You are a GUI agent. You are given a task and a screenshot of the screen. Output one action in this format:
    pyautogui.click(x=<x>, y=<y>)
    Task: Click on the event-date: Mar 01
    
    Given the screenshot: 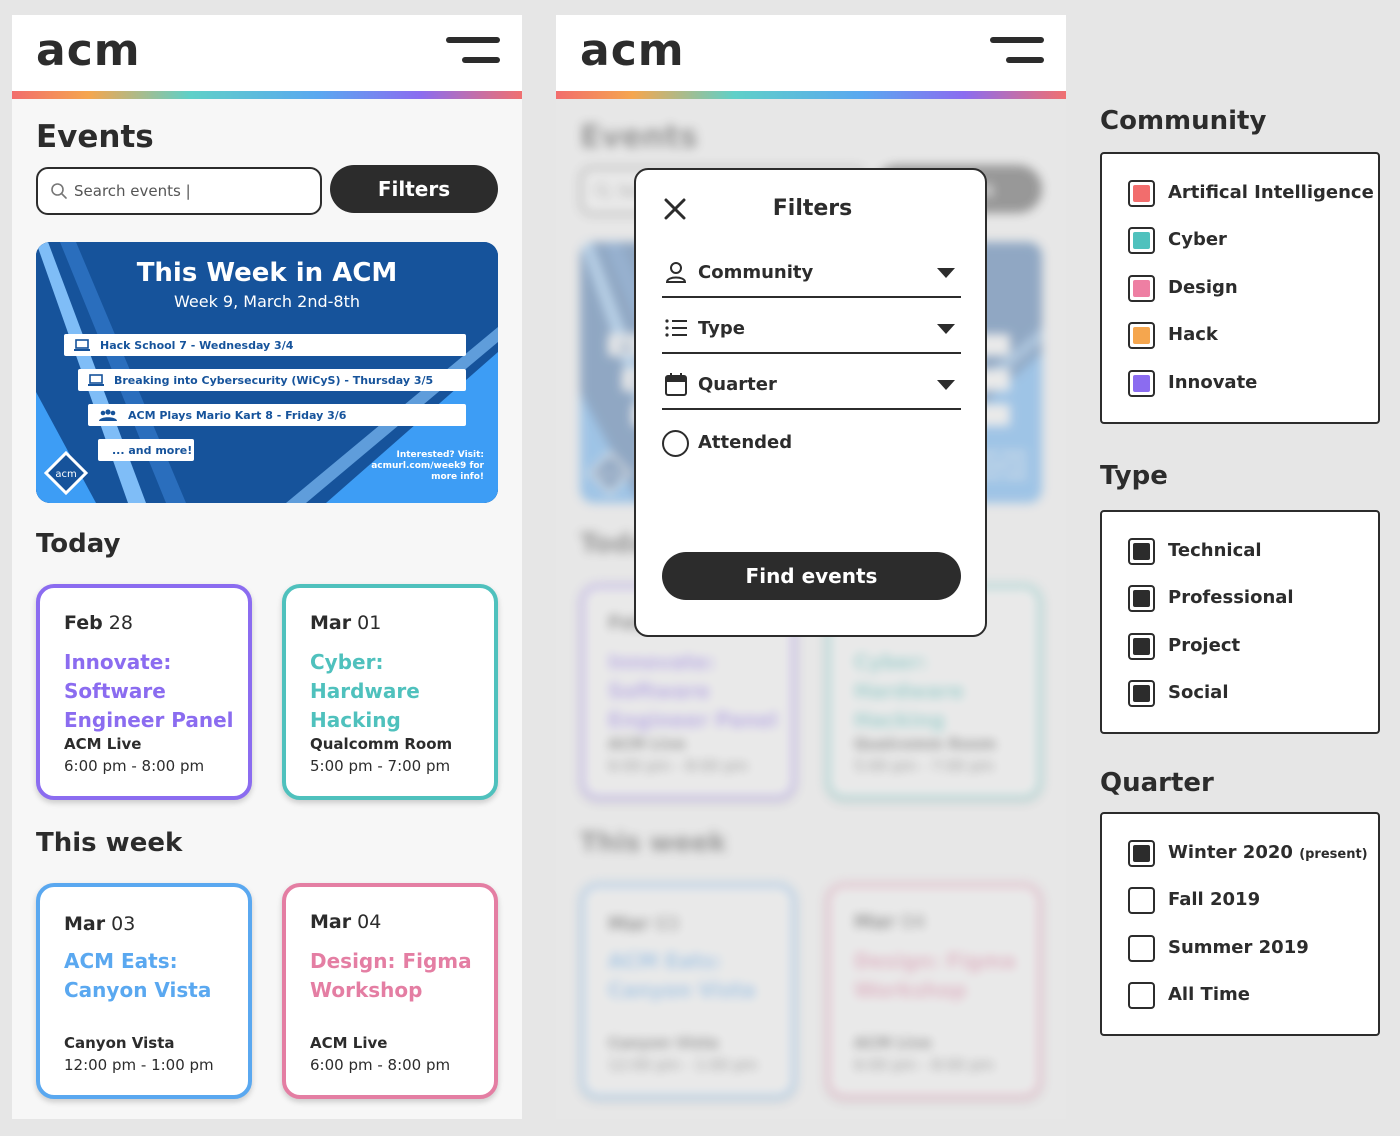 What is the action you would take?
    pyautogui.click(x=345, y=623)
    